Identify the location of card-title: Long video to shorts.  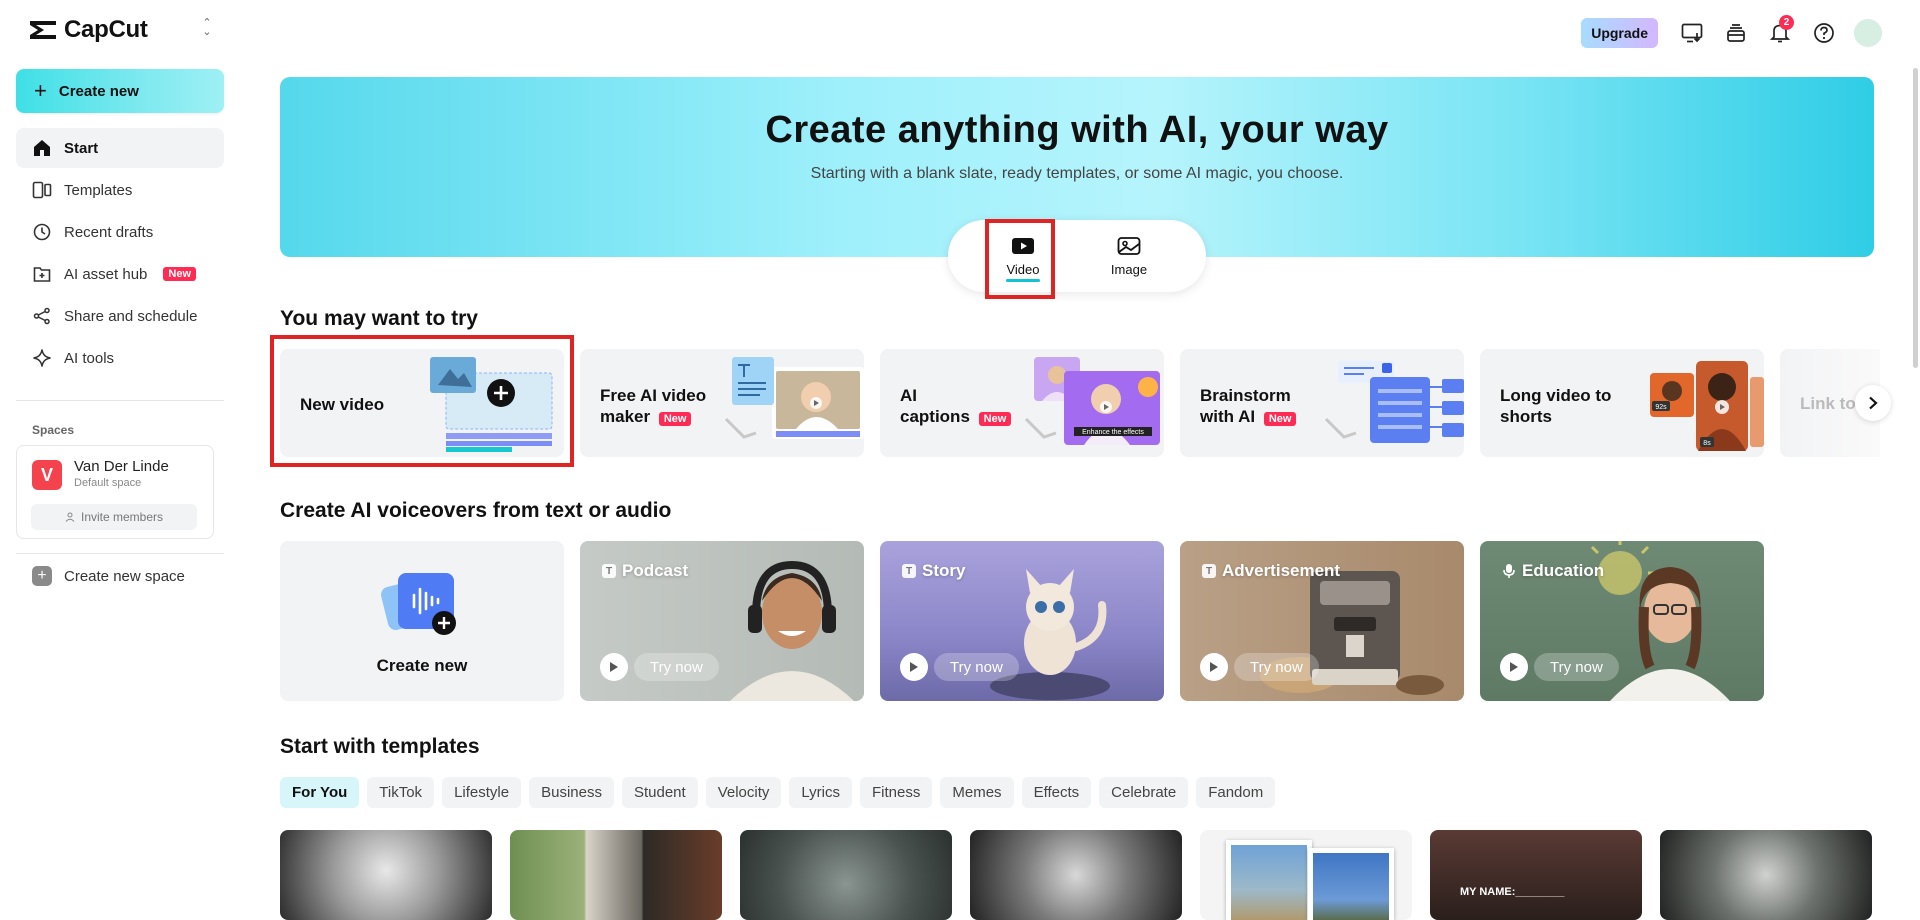
(1565, 406).